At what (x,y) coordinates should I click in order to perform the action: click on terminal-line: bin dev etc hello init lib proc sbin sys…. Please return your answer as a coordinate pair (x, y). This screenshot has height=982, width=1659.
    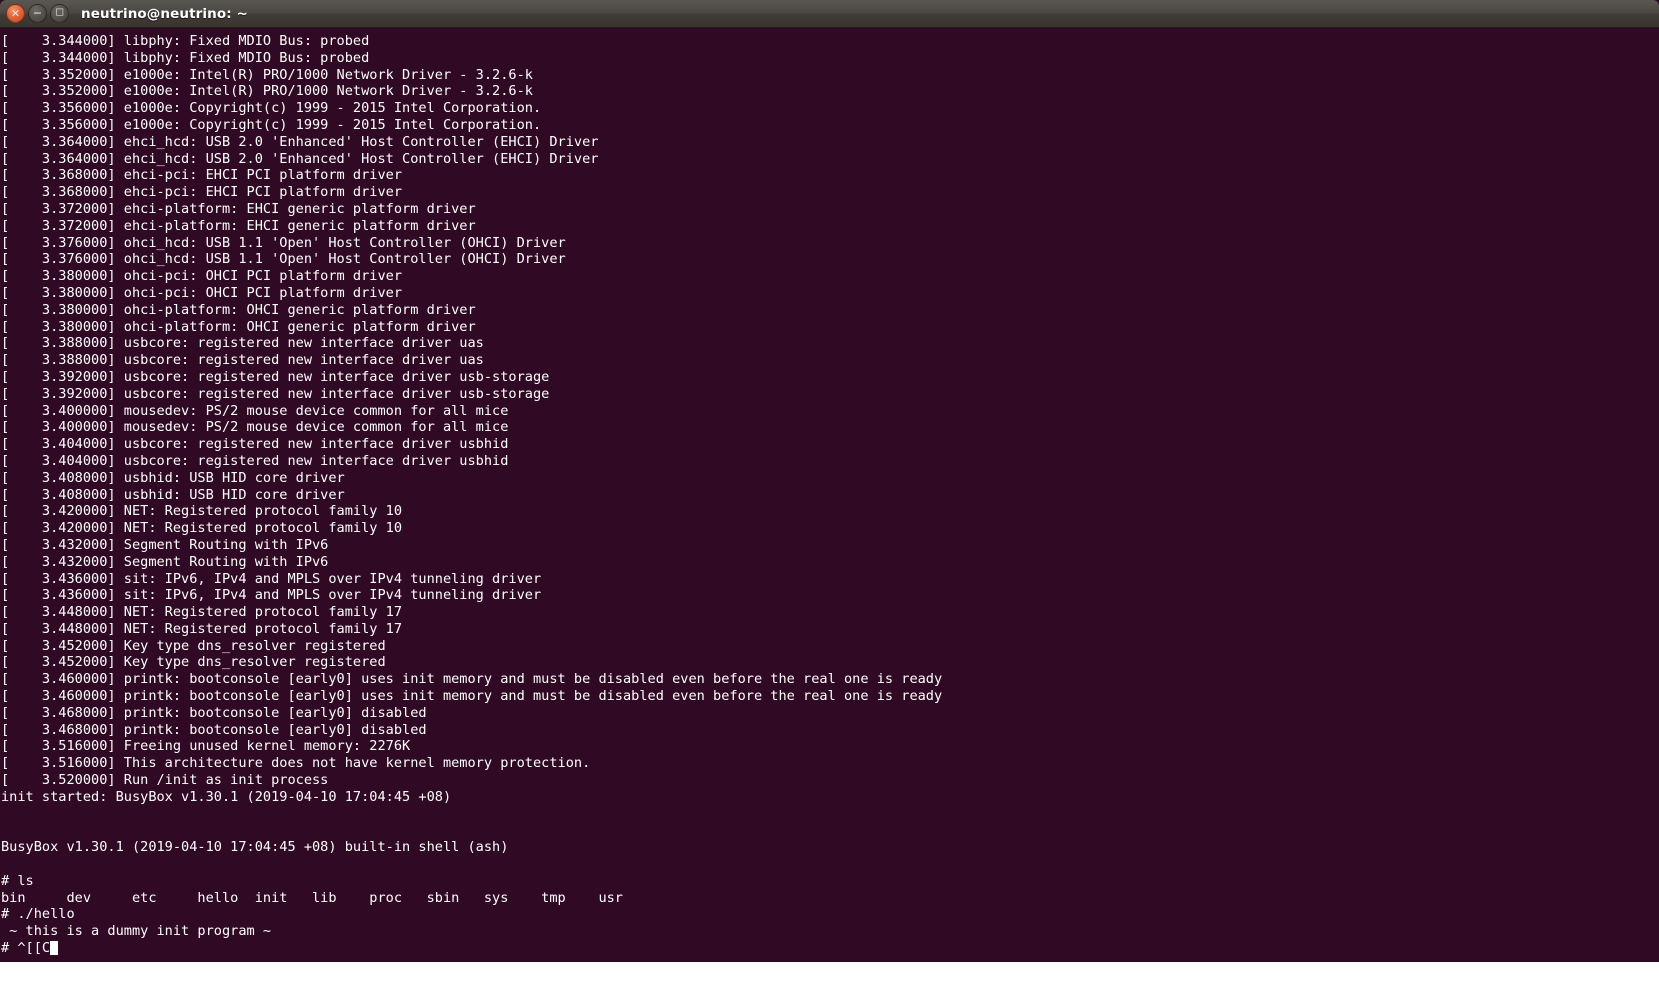
    Looking at the image, I should click on (312, 897).